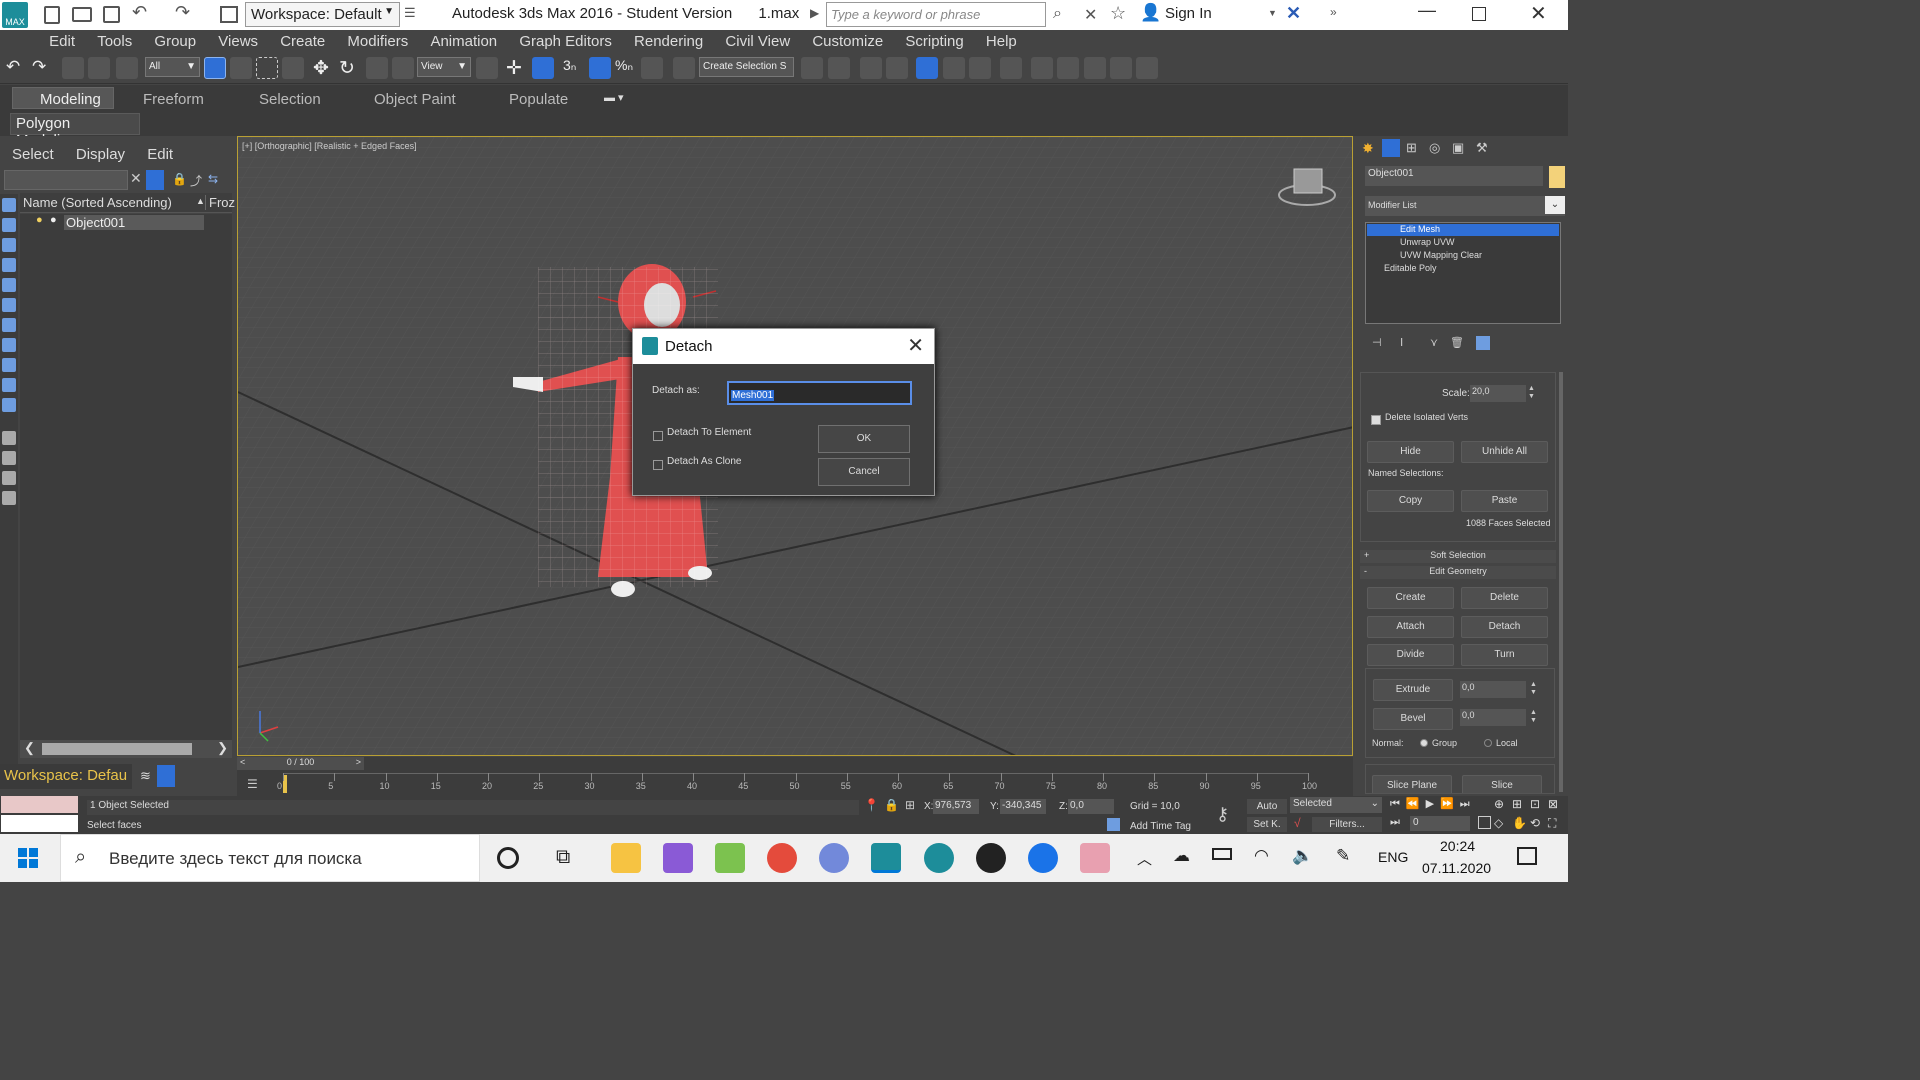 The width and height of the screenshot is (1920, 1080). Describe the element at coordinates (1410, 452) in the screenshot. I see `hide-button: Hide` at that location.